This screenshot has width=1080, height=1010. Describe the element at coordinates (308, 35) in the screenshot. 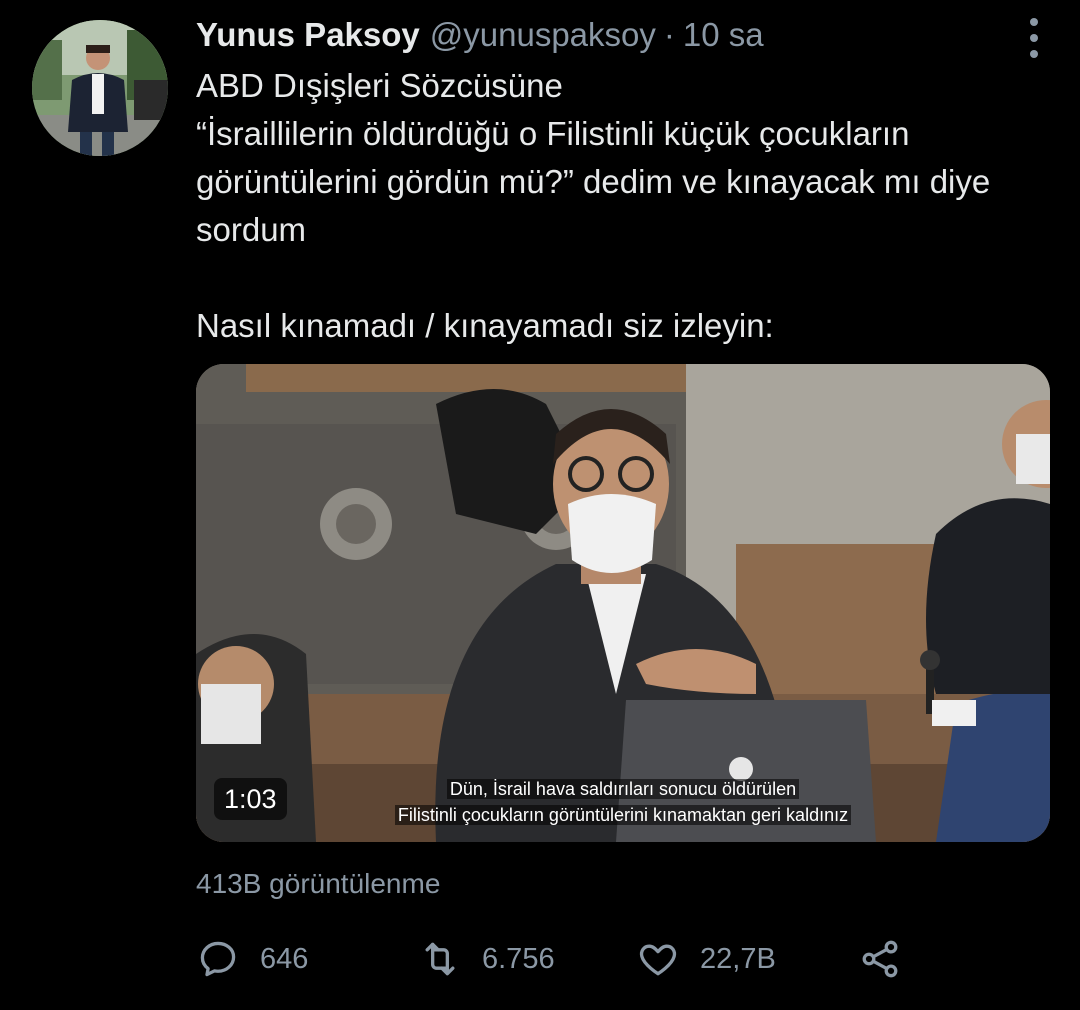

I see `author-name: Yunus Paksoy` at that location.